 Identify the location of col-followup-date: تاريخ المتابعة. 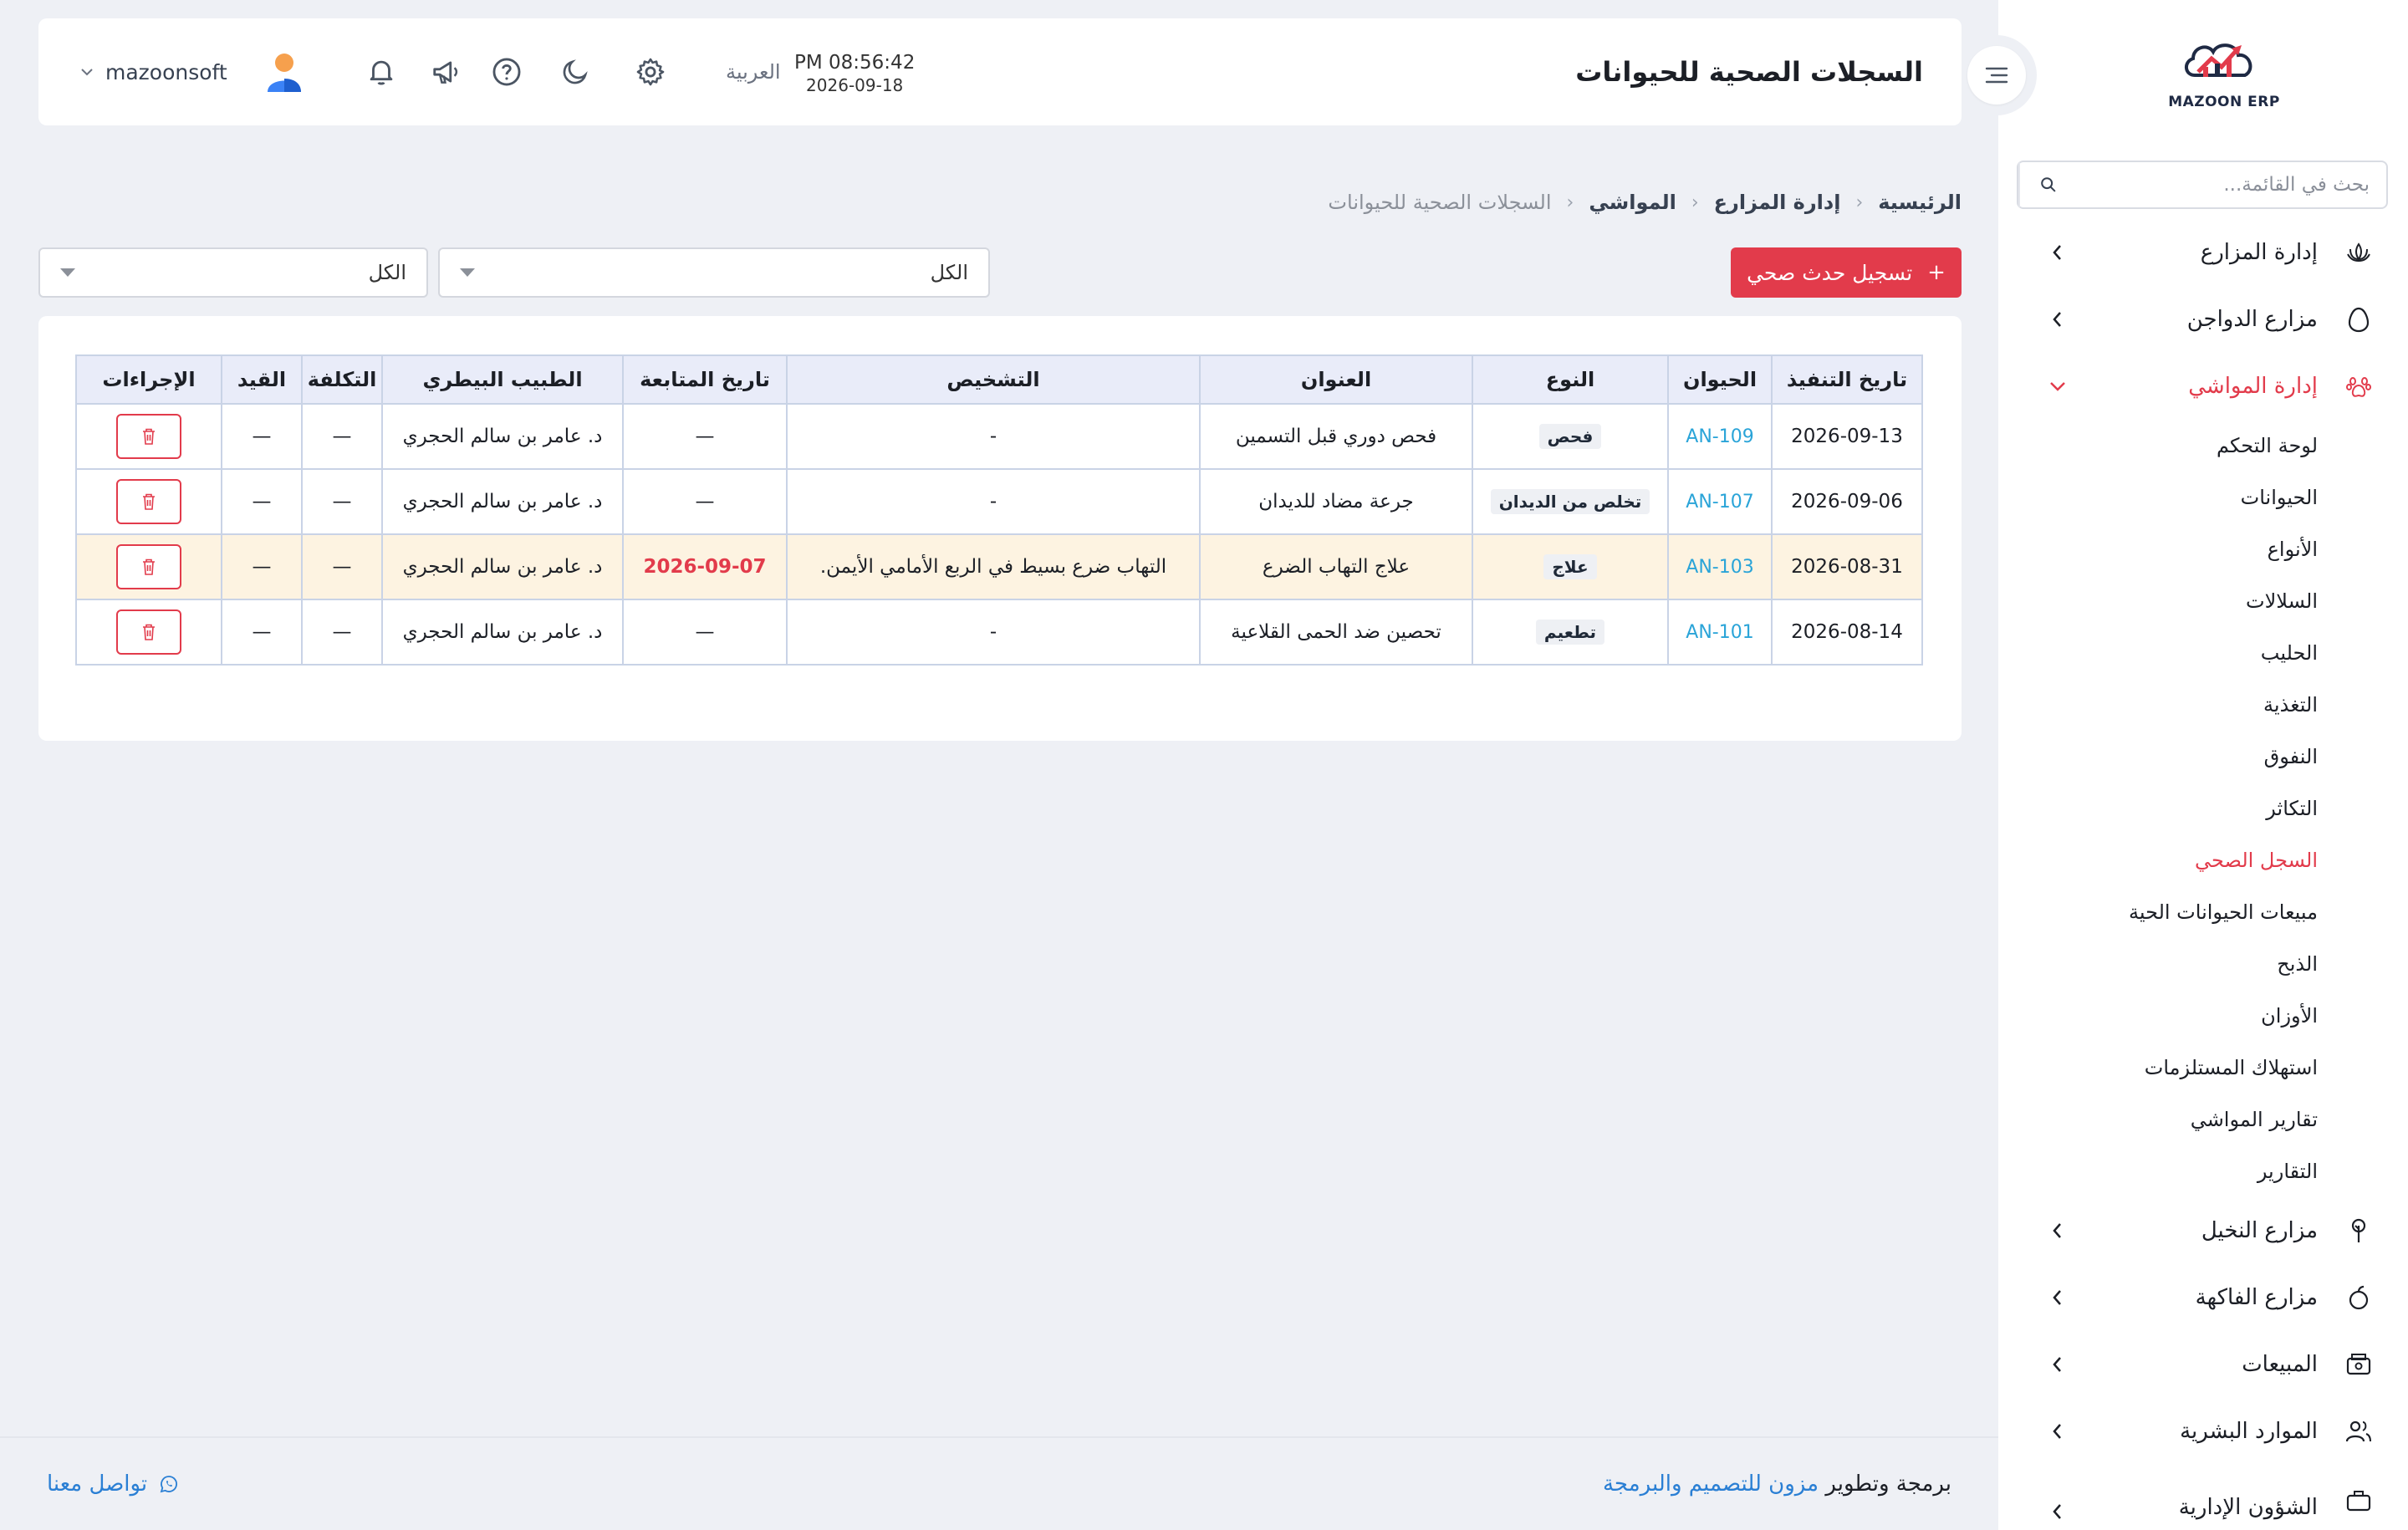
(705, 379).